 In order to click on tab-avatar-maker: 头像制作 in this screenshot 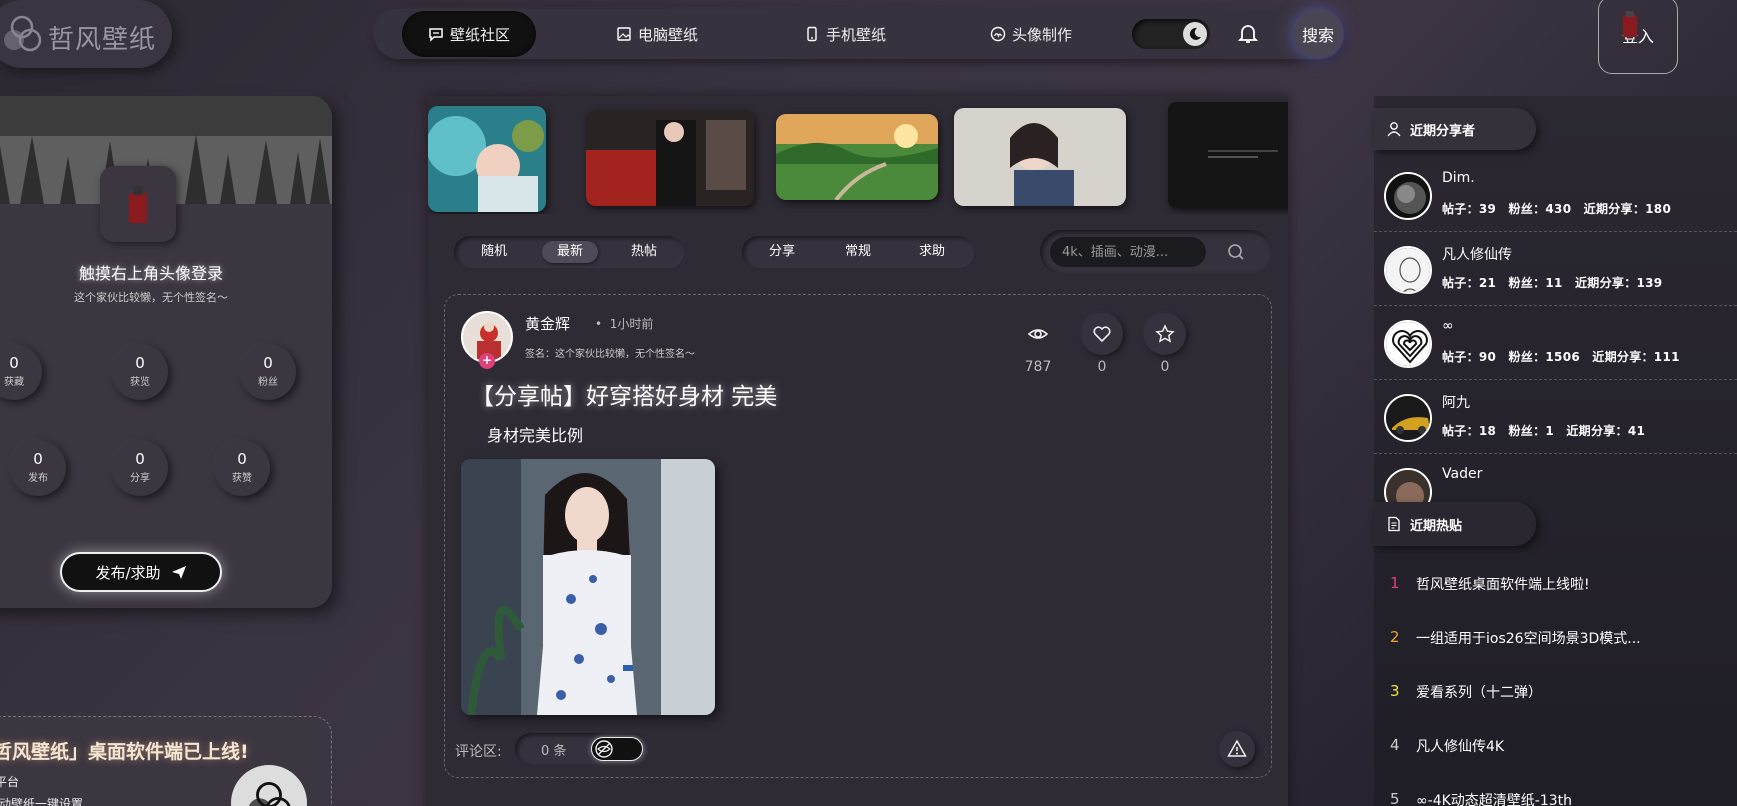, I will do `click(1031, 34)`.